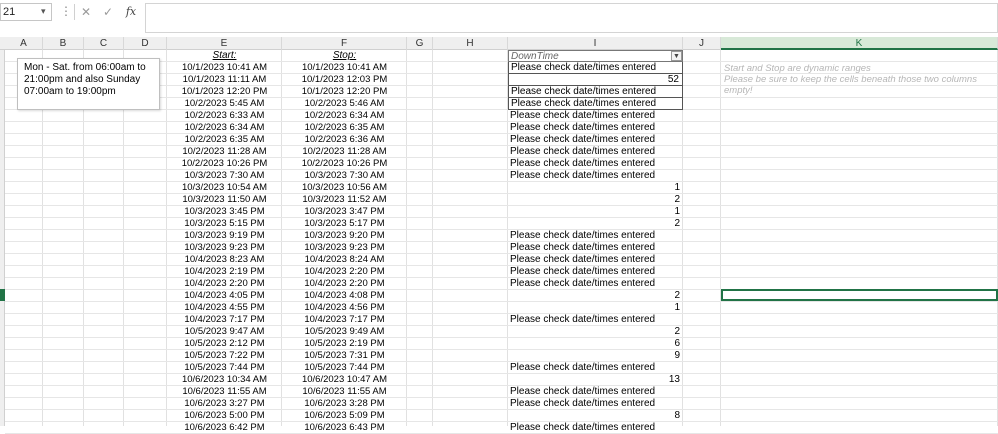 The image size is (998, 434). I want to click on stop-cell: 10/3/2023 5:17 PM, so click(344, 224).